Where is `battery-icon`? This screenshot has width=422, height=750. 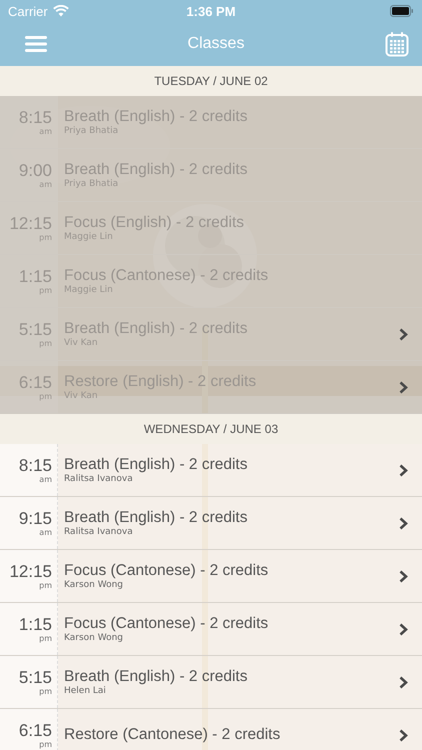
battery-icon is located at coordinates (402, 11).